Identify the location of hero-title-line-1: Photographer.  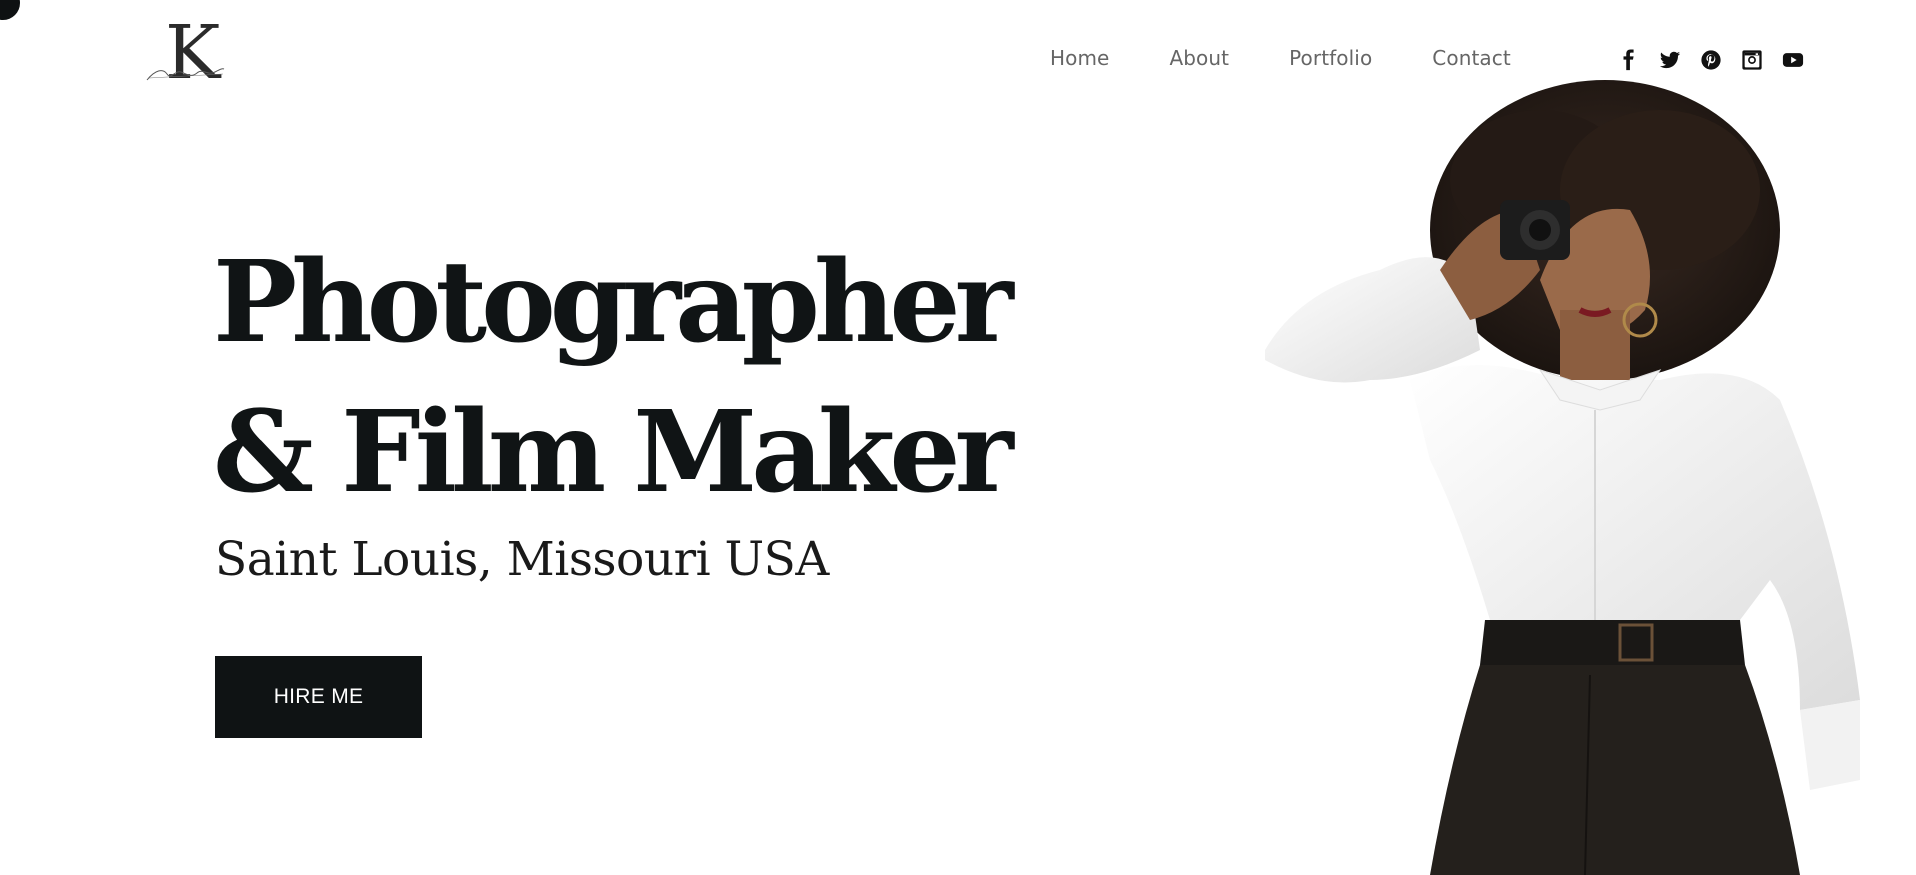
(613, 302).